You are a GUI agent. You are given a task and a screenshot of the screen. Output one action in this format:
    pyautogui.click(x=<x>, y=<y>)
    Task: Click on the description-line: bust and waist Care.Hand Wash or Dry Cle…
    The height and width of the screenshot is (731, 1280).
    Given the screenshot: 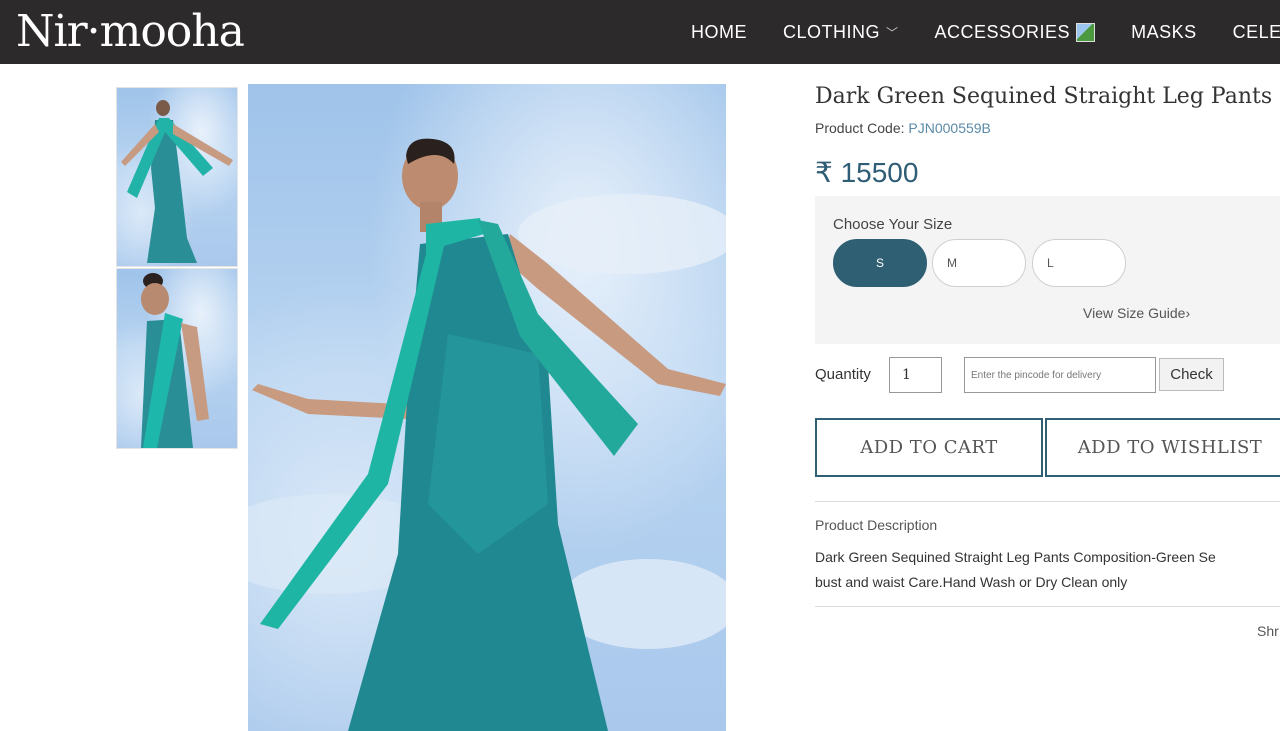 What is the action you would take?
    pyautogui.click(x=971, y=582)
    